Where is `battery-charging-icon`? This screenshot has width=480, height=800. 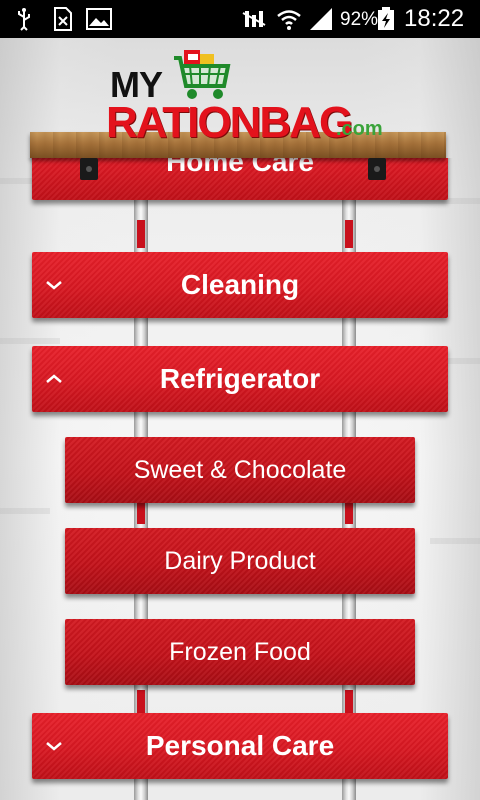 battery-charging-icon is located at coordinates (386, 18).